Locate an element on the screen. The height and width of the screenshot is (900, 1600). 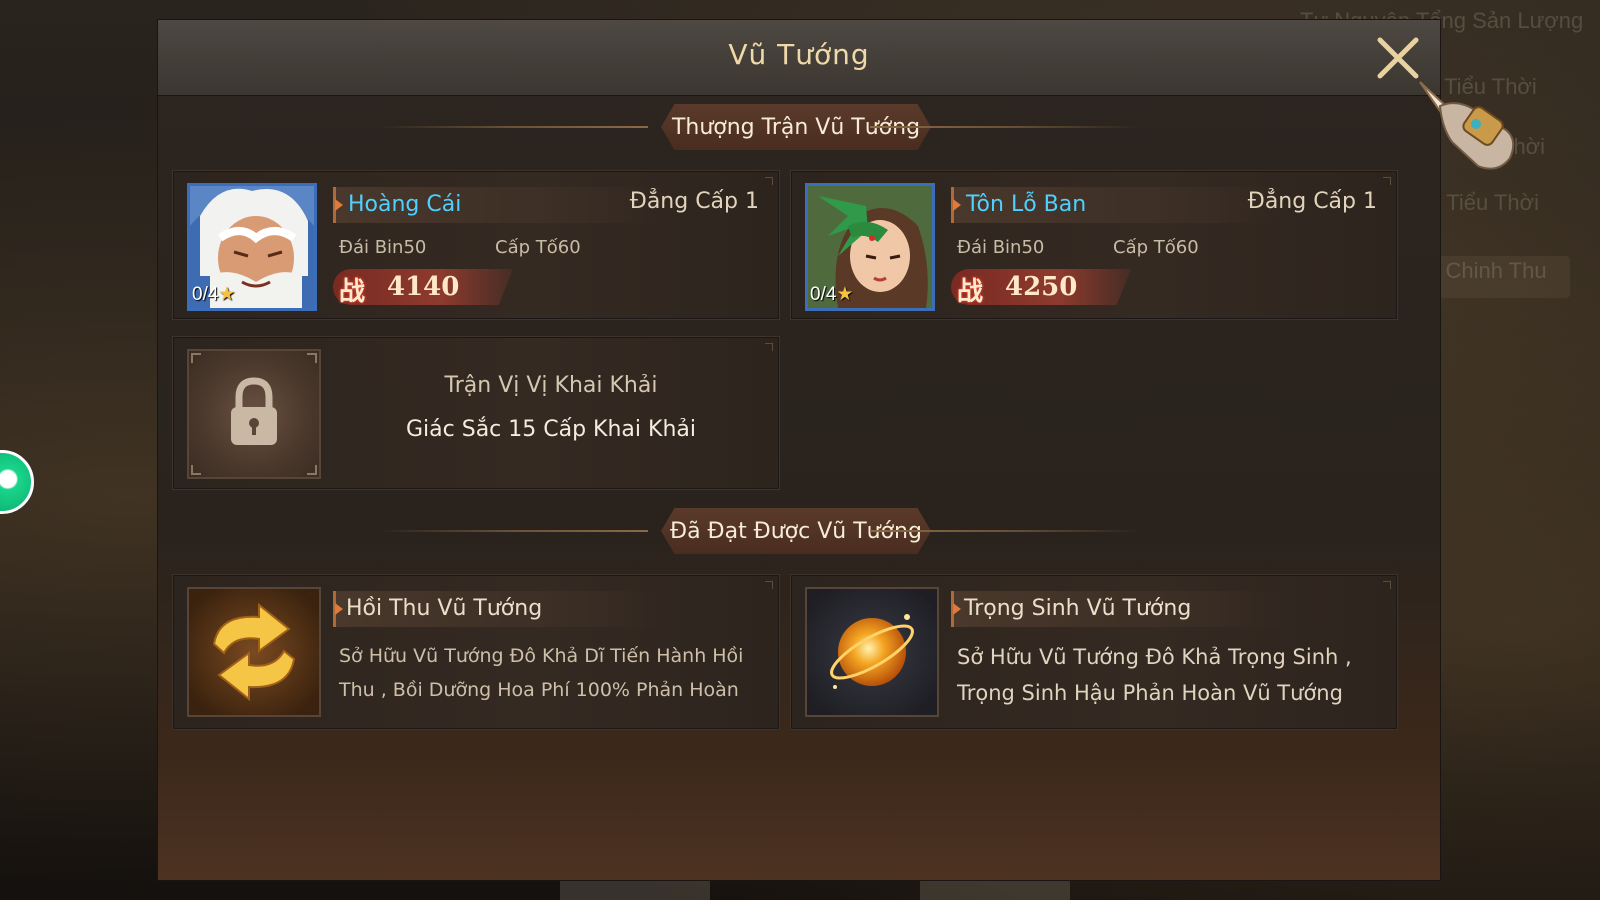
recycle-hero-button is located at coordinates (254, 652).